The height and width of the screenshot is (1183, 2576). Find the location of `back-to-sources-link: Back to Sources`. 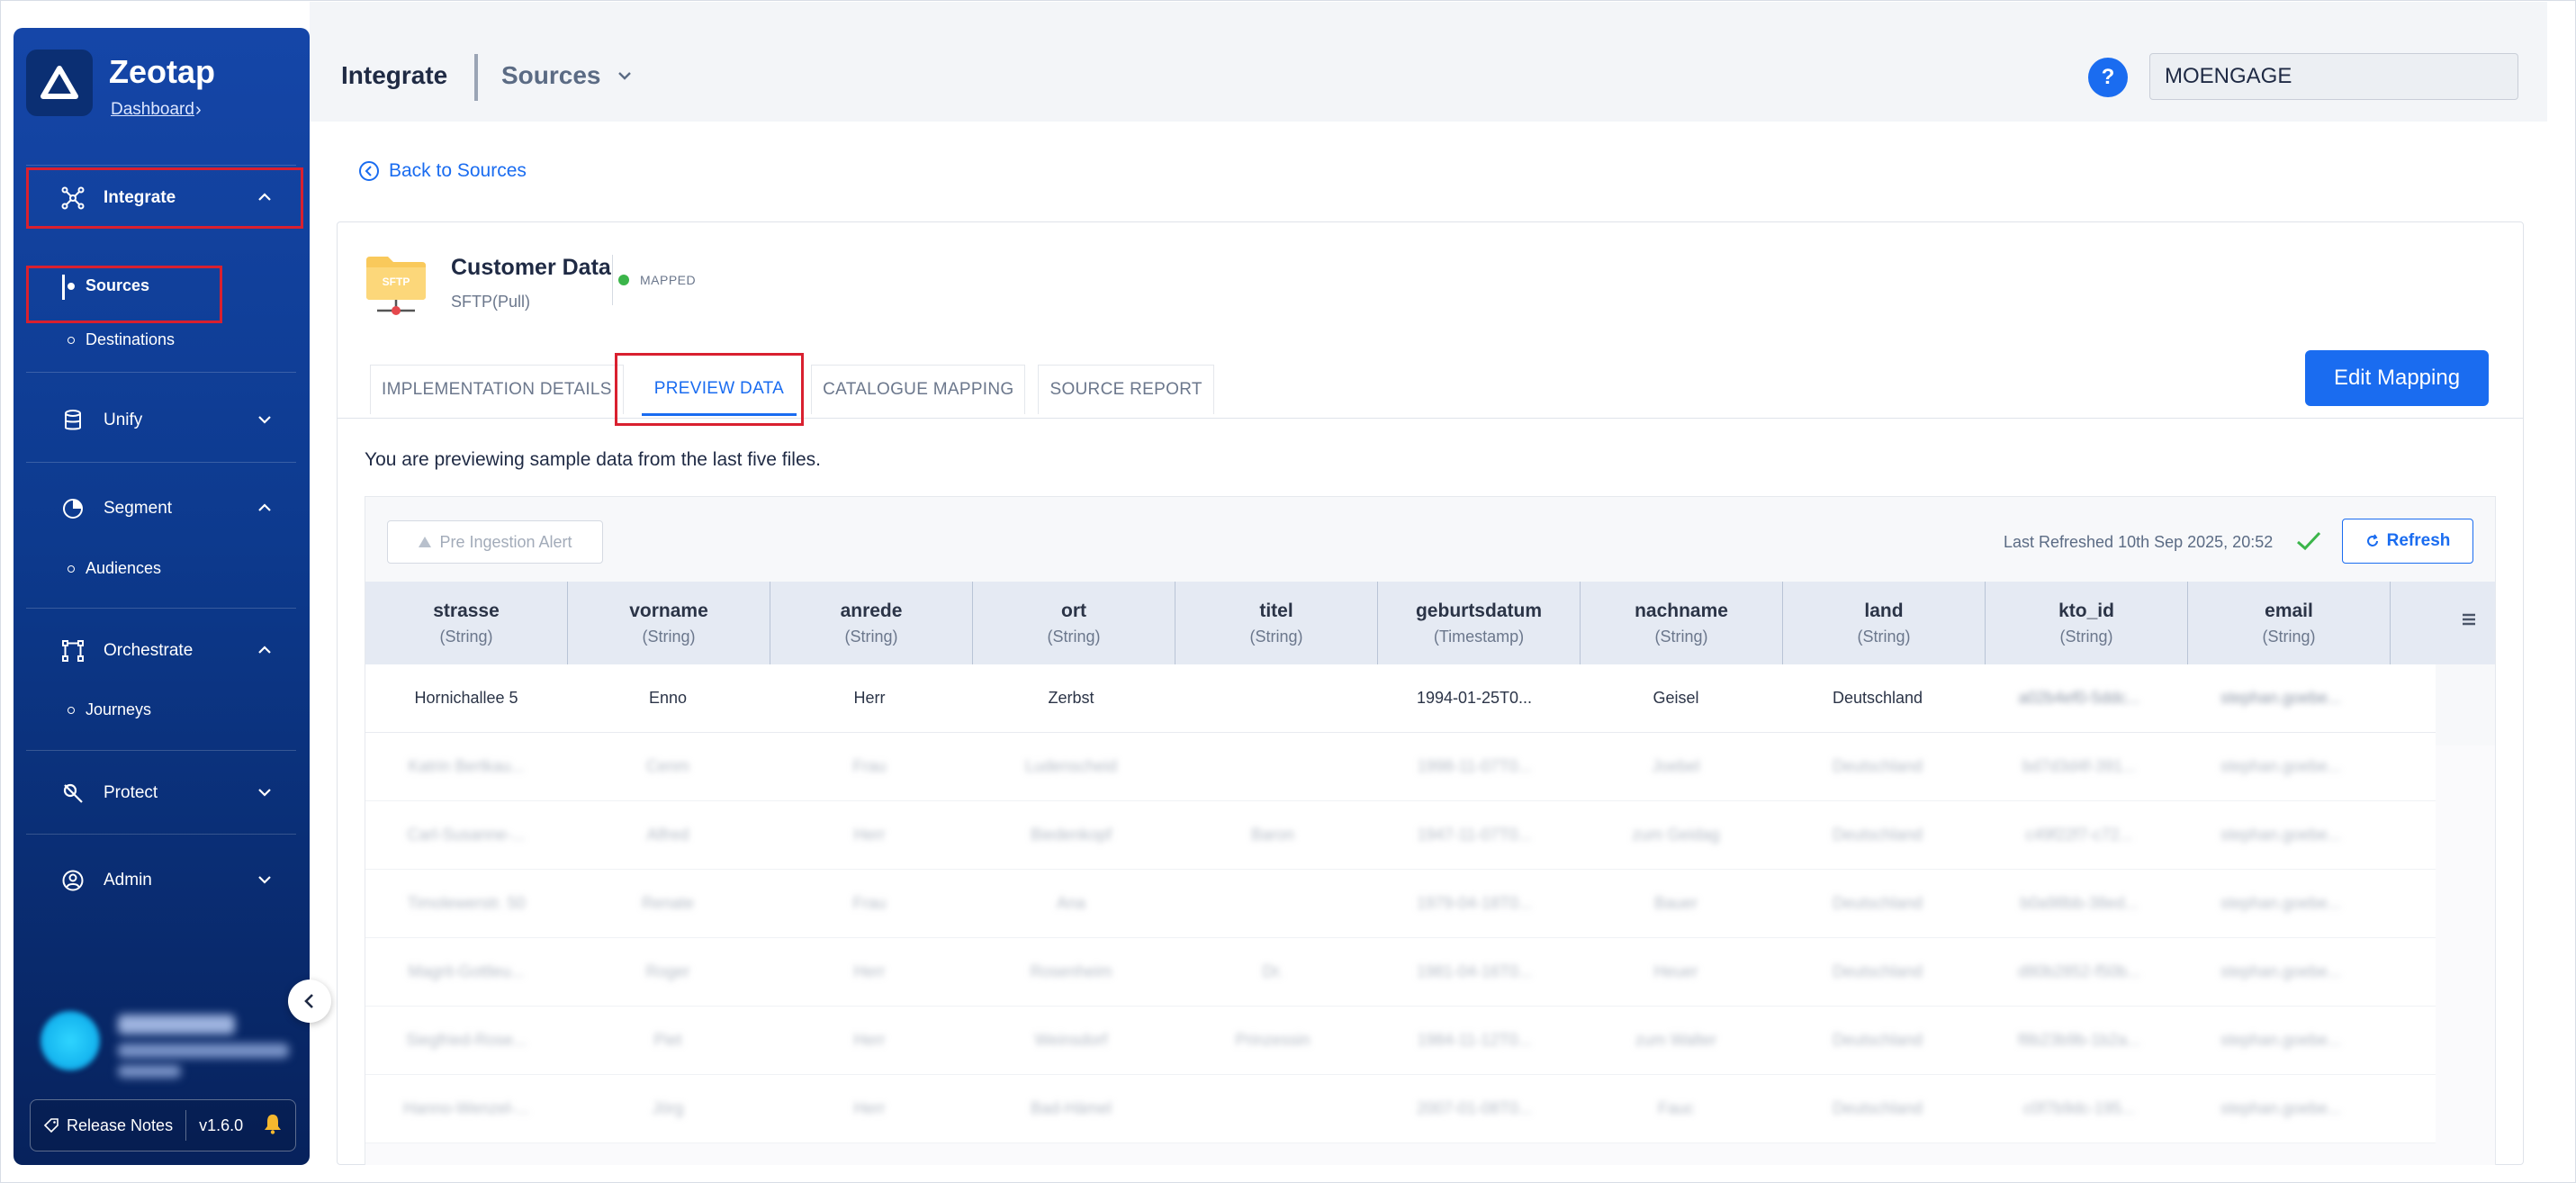

back-to-sources-link: Back to Sources is located at coordinates (442, 171).